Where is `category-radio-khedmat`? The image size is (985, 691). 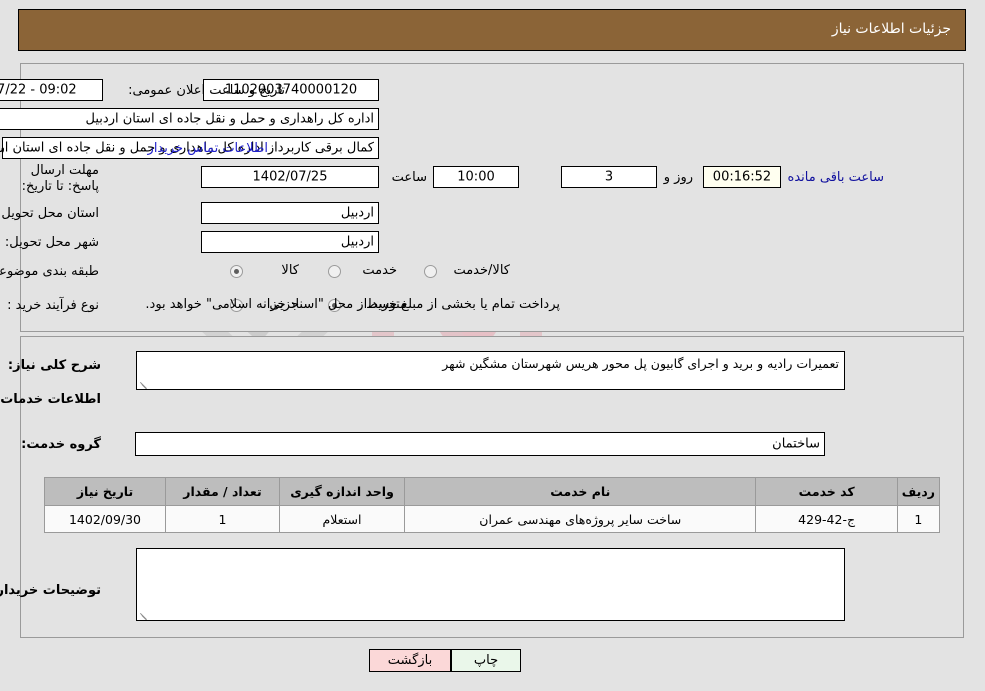 category-radio-khedmat is located at coordinates (334, 271).